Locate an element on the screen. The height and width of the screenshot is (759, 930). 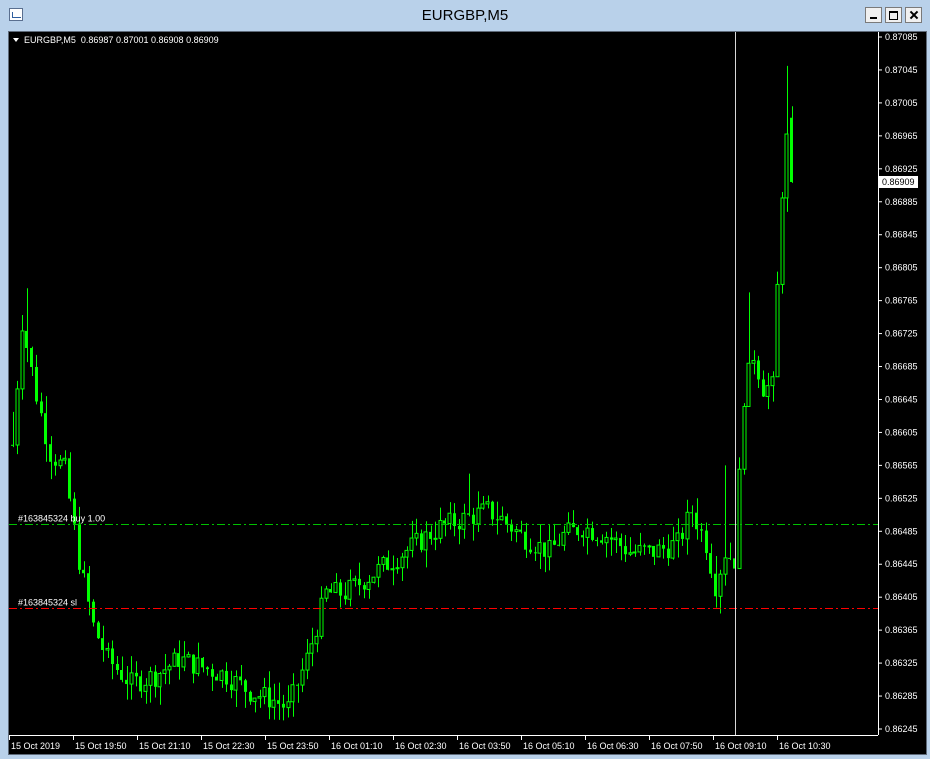
price-tick-label: 0.86765 is located at coordinates (901, 301).